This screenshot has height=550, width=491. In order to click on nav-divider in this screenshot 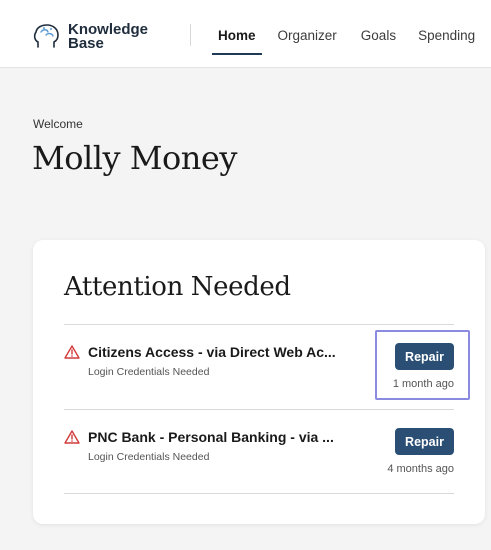, I will do `click(190, 35)`.